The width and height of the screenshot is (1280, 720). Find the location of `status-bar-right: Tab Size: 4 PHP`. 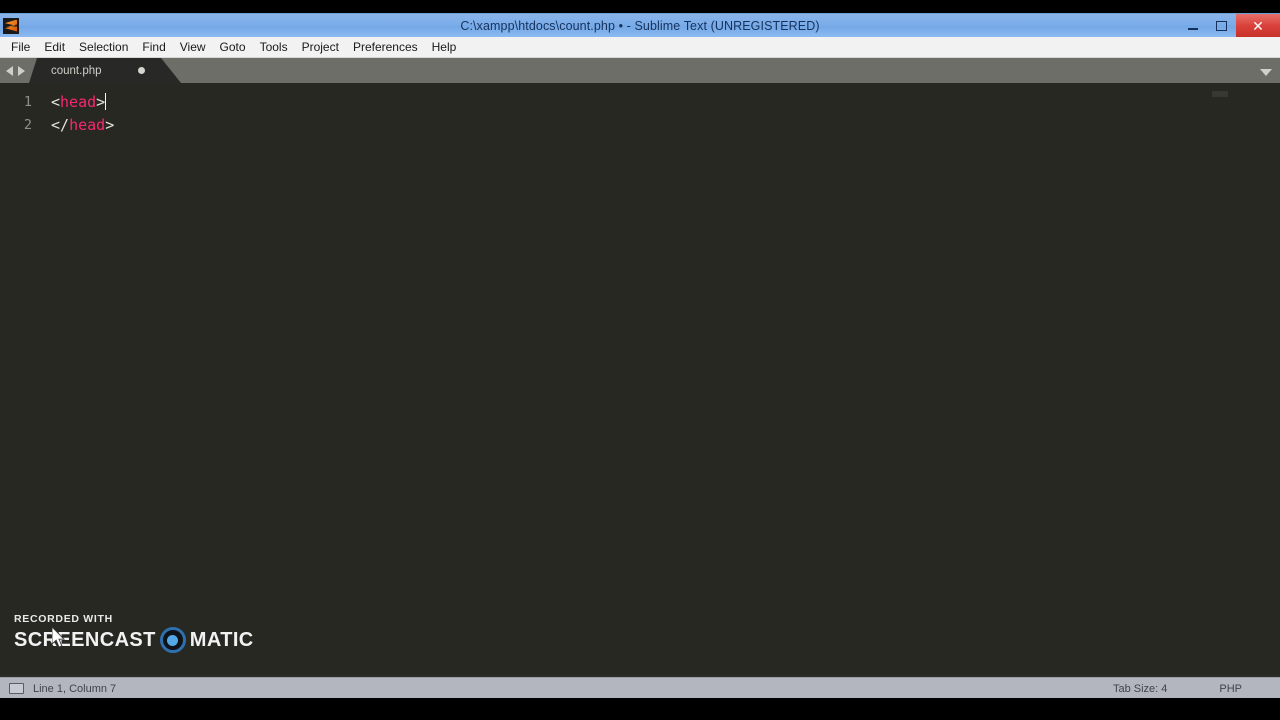

status-bar-right: Tab Size: 4 PHP is located at coordinates (1196, 689).